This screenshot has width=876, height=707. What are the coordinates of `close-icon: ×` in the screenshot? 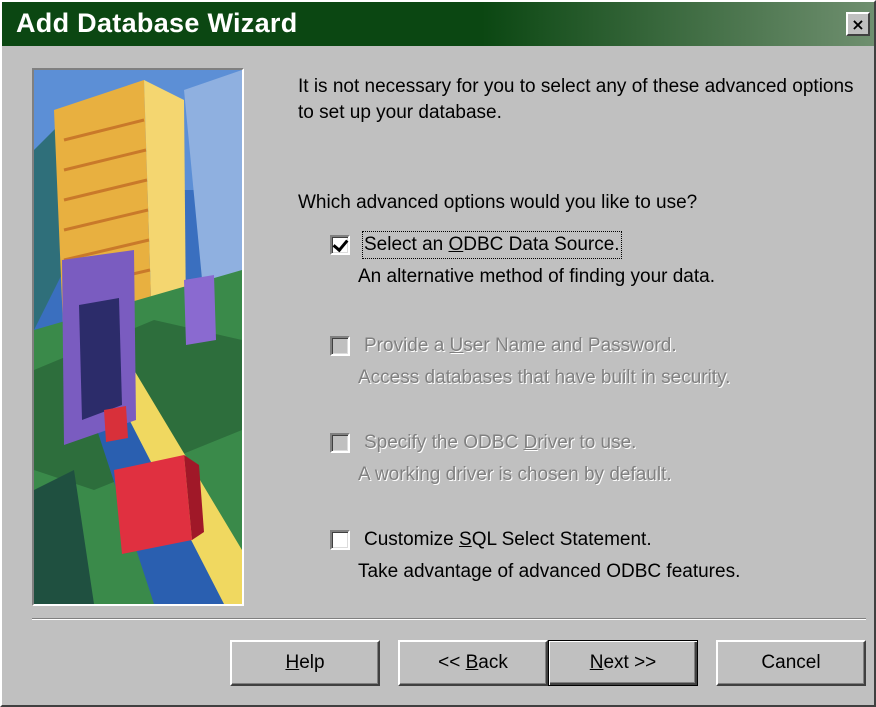 It's located at (858, 24).